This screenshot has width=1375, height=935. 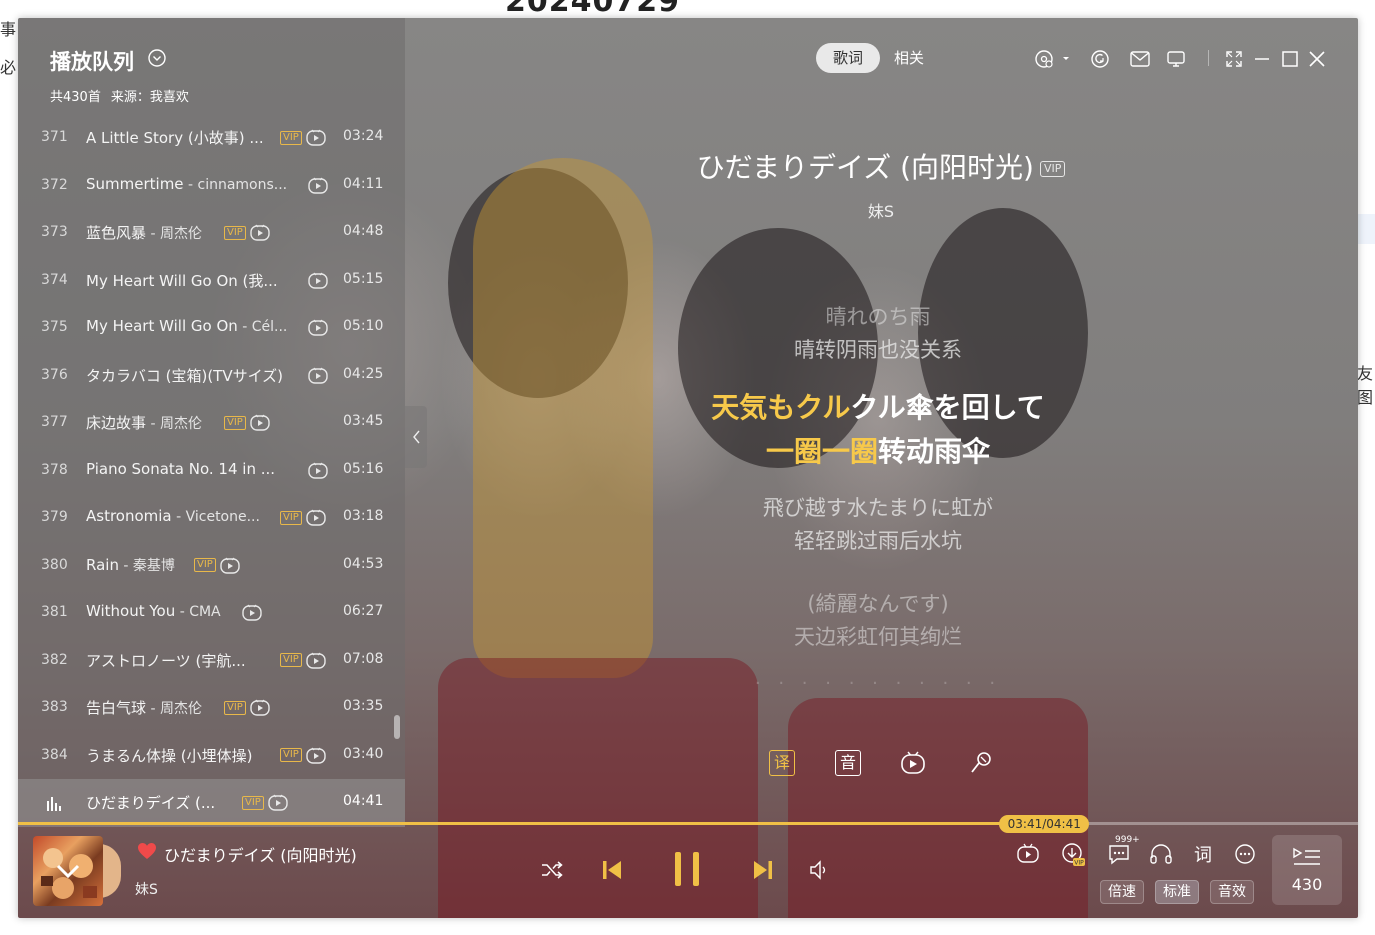 I want to click on progress-fill, so click(x=545, y=823).